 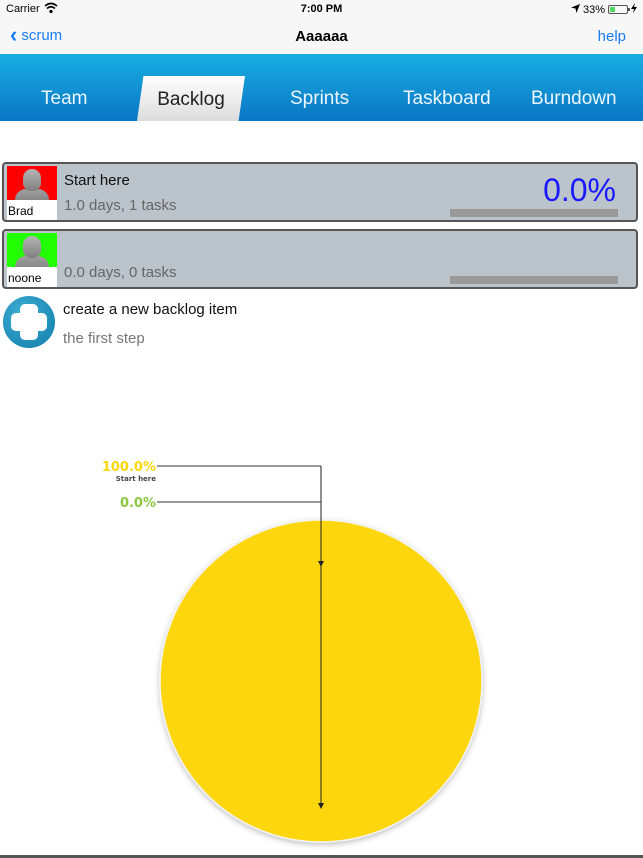 What do you see at coordinates (120, 272) in the screenshot?
I see `item-summary: 0.0 days, 0 tasks` at bounding box center [120, 272].